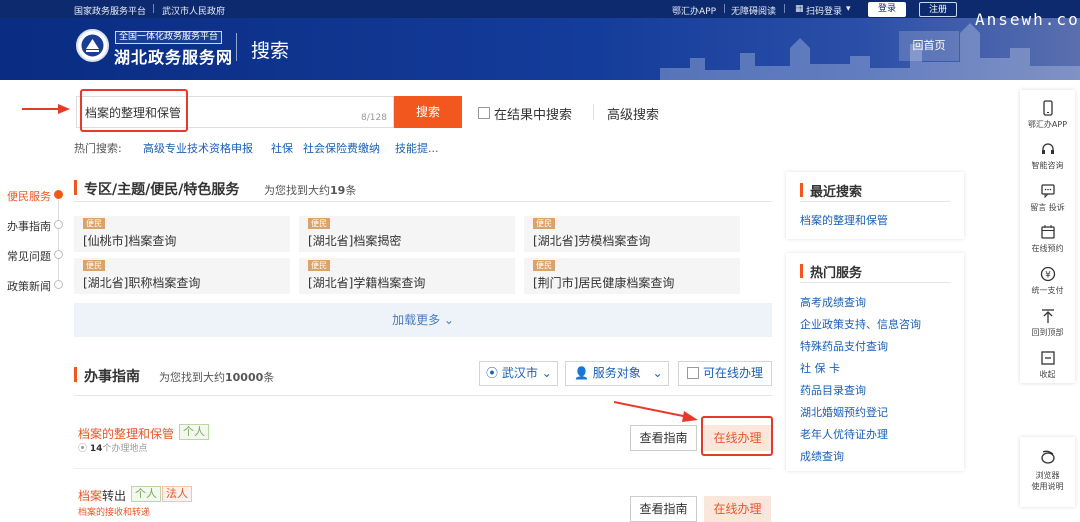 The height and width of the screenshot is (522, 1080). Describe the element at coordinates (1027, 19) in the screenshot. I see `watermark: Ansewh.com` at that location.